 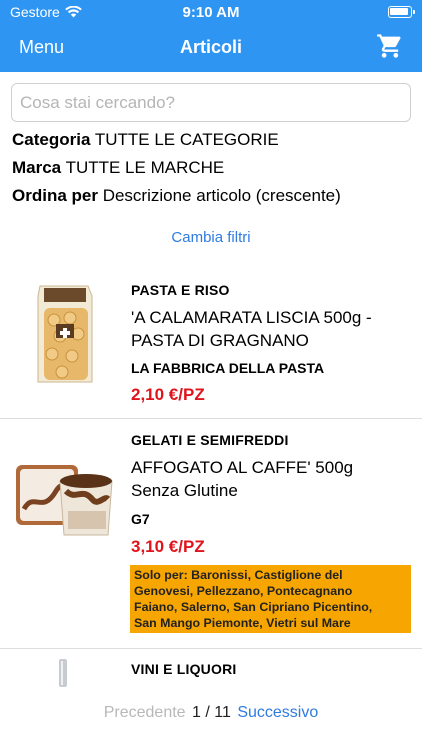 What do you see at coordinates (63, 673) in the screenshot?
I see `bottle-image` at bounding box center [63, 673].